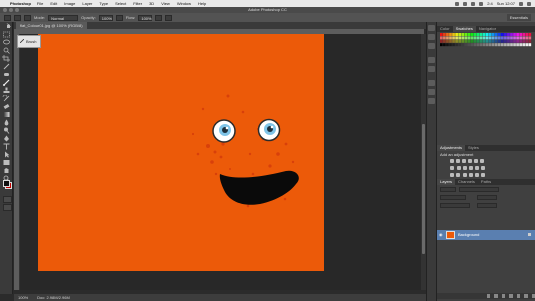 This screenshot has height=301, width=535. What do you see at coordinates (473, 148) in the screenshot?
I see `tab-styles: Styles` at bounding box center [473, 148].